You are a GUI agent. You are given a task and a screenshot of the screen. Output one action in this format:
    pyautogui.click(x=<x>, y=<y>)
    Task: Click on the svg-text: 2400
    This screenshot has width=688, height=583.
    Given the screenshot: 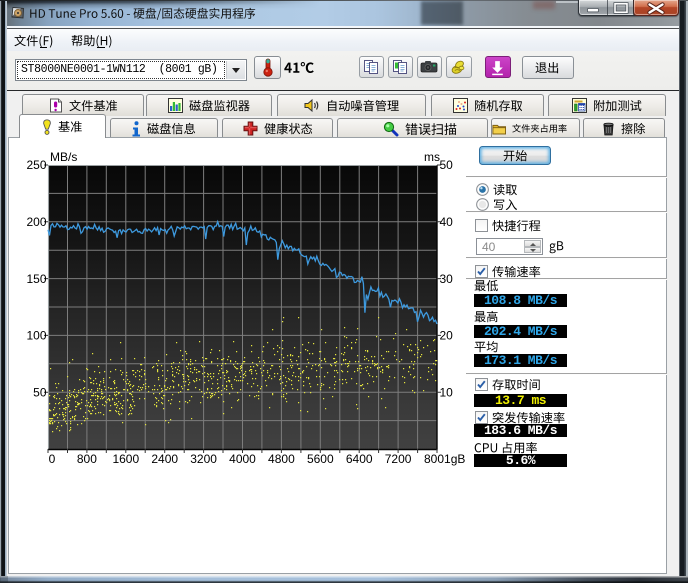 What is the action you would take?
    pyautogui.click(x=164, y=459)
    